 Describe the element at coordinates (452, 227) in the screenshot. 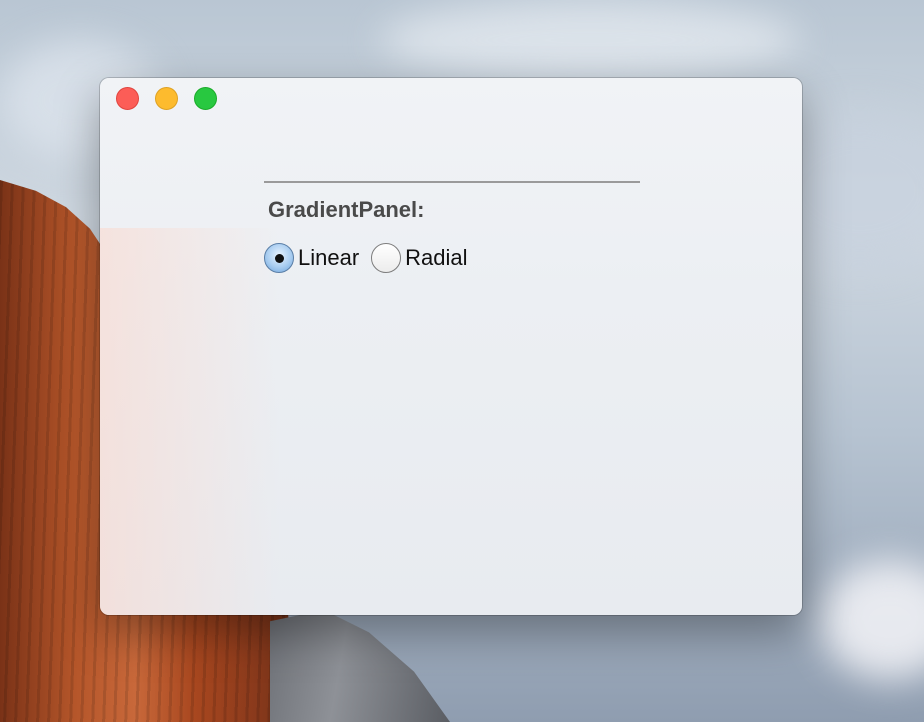

I see `gradient-panel: GradientPanel: Linear Radial` at that location.